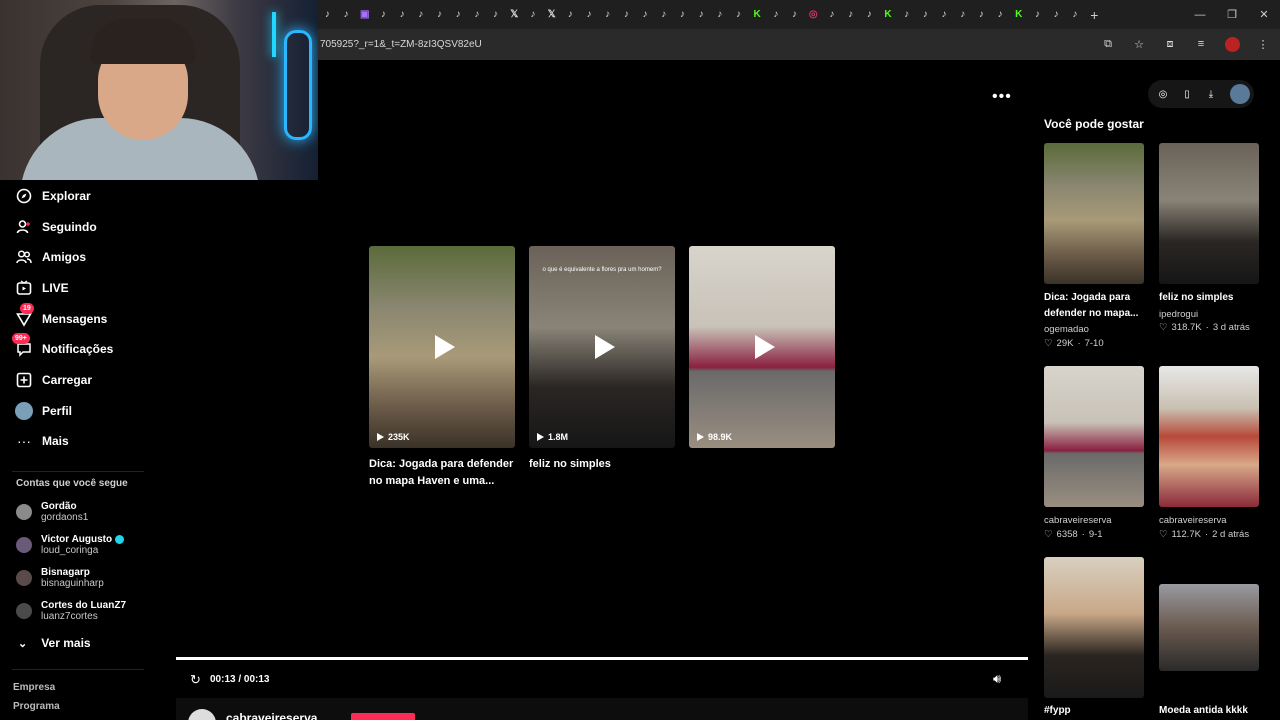  Describe the element at coordinates (1214, 298) in the screenshot. I see `suggested-video-title: feliz no simples` at that location.